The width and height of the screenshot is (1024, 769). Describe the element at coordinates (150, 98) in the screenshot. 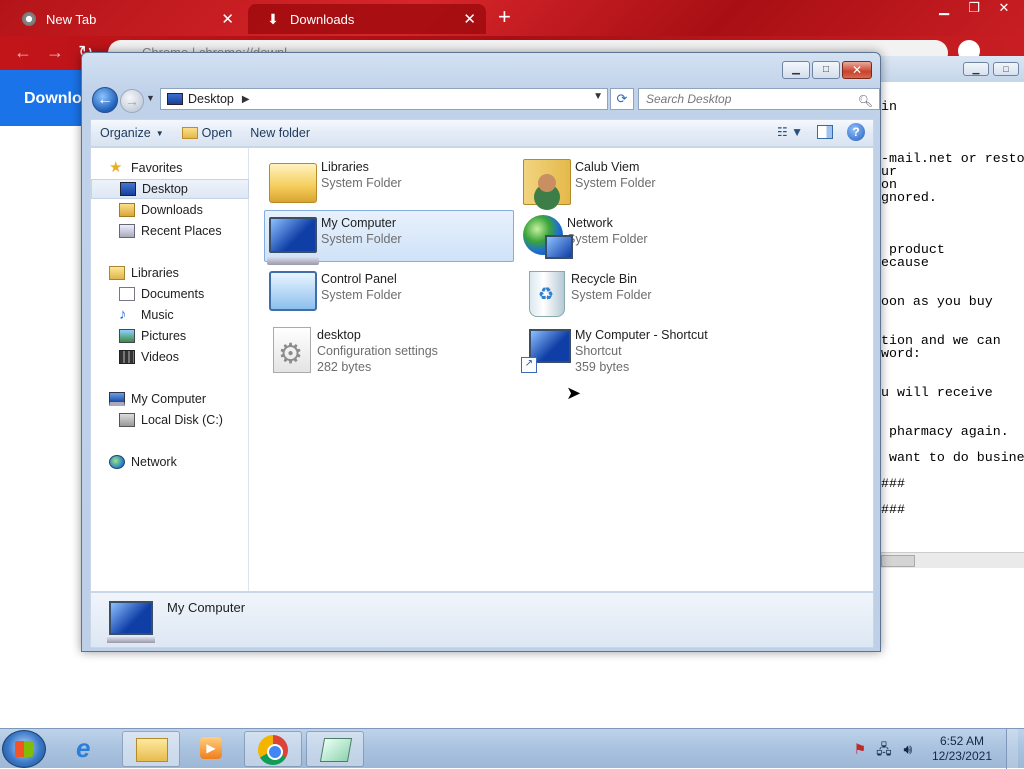

I see `recent-pages-dropdown: ▼` at that location.